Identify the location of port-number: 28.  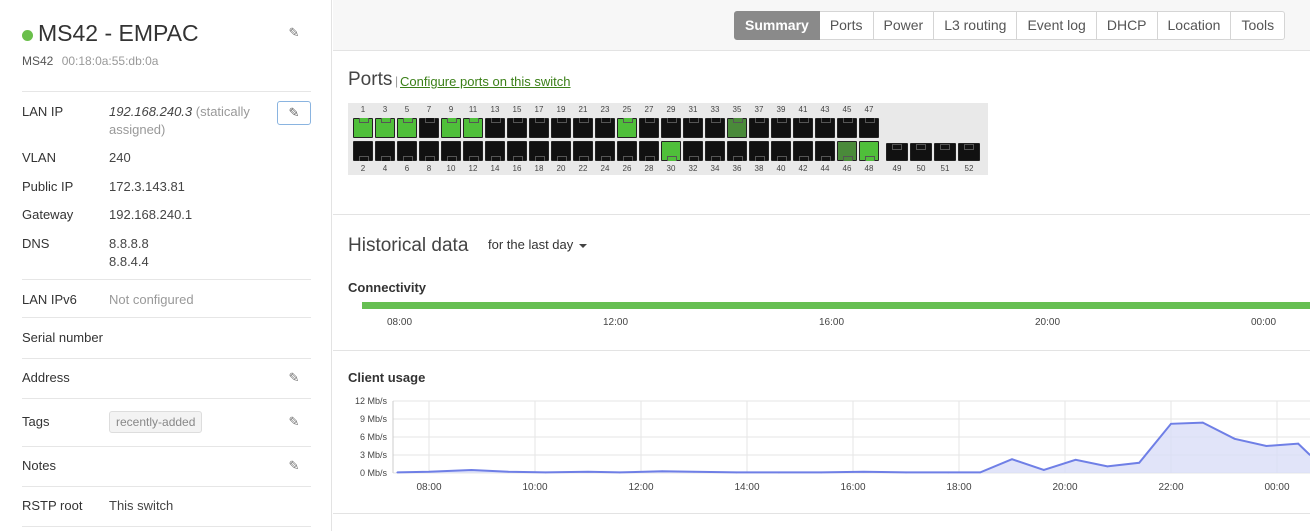
(649, 168).